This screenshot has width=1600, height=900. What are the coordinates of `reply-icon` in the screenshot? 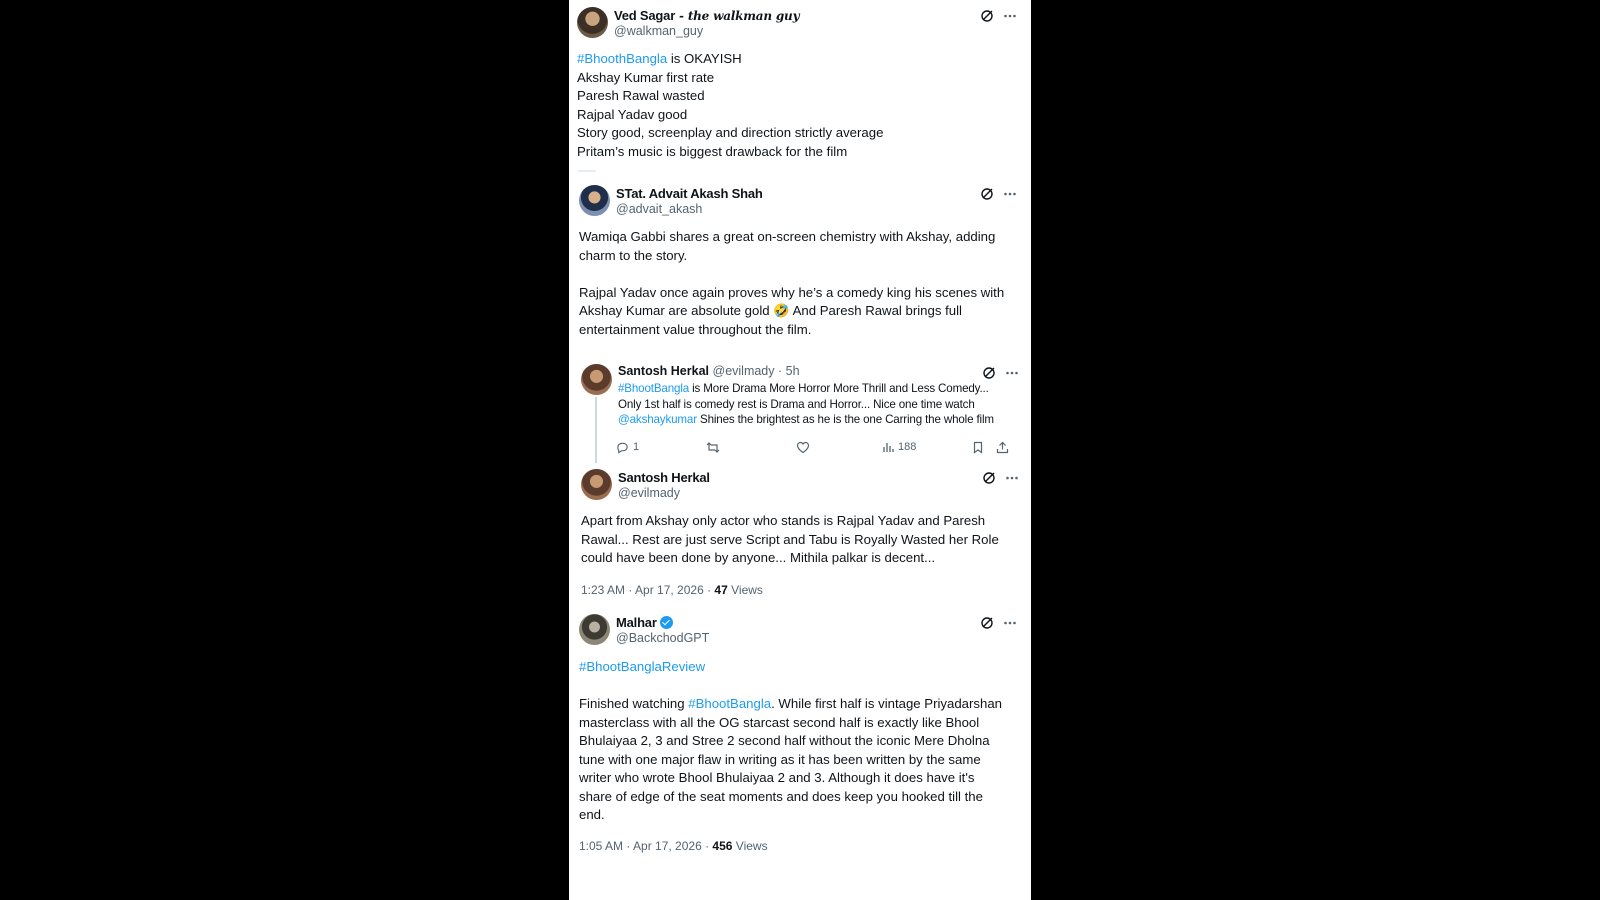 It's located at (622, 448).